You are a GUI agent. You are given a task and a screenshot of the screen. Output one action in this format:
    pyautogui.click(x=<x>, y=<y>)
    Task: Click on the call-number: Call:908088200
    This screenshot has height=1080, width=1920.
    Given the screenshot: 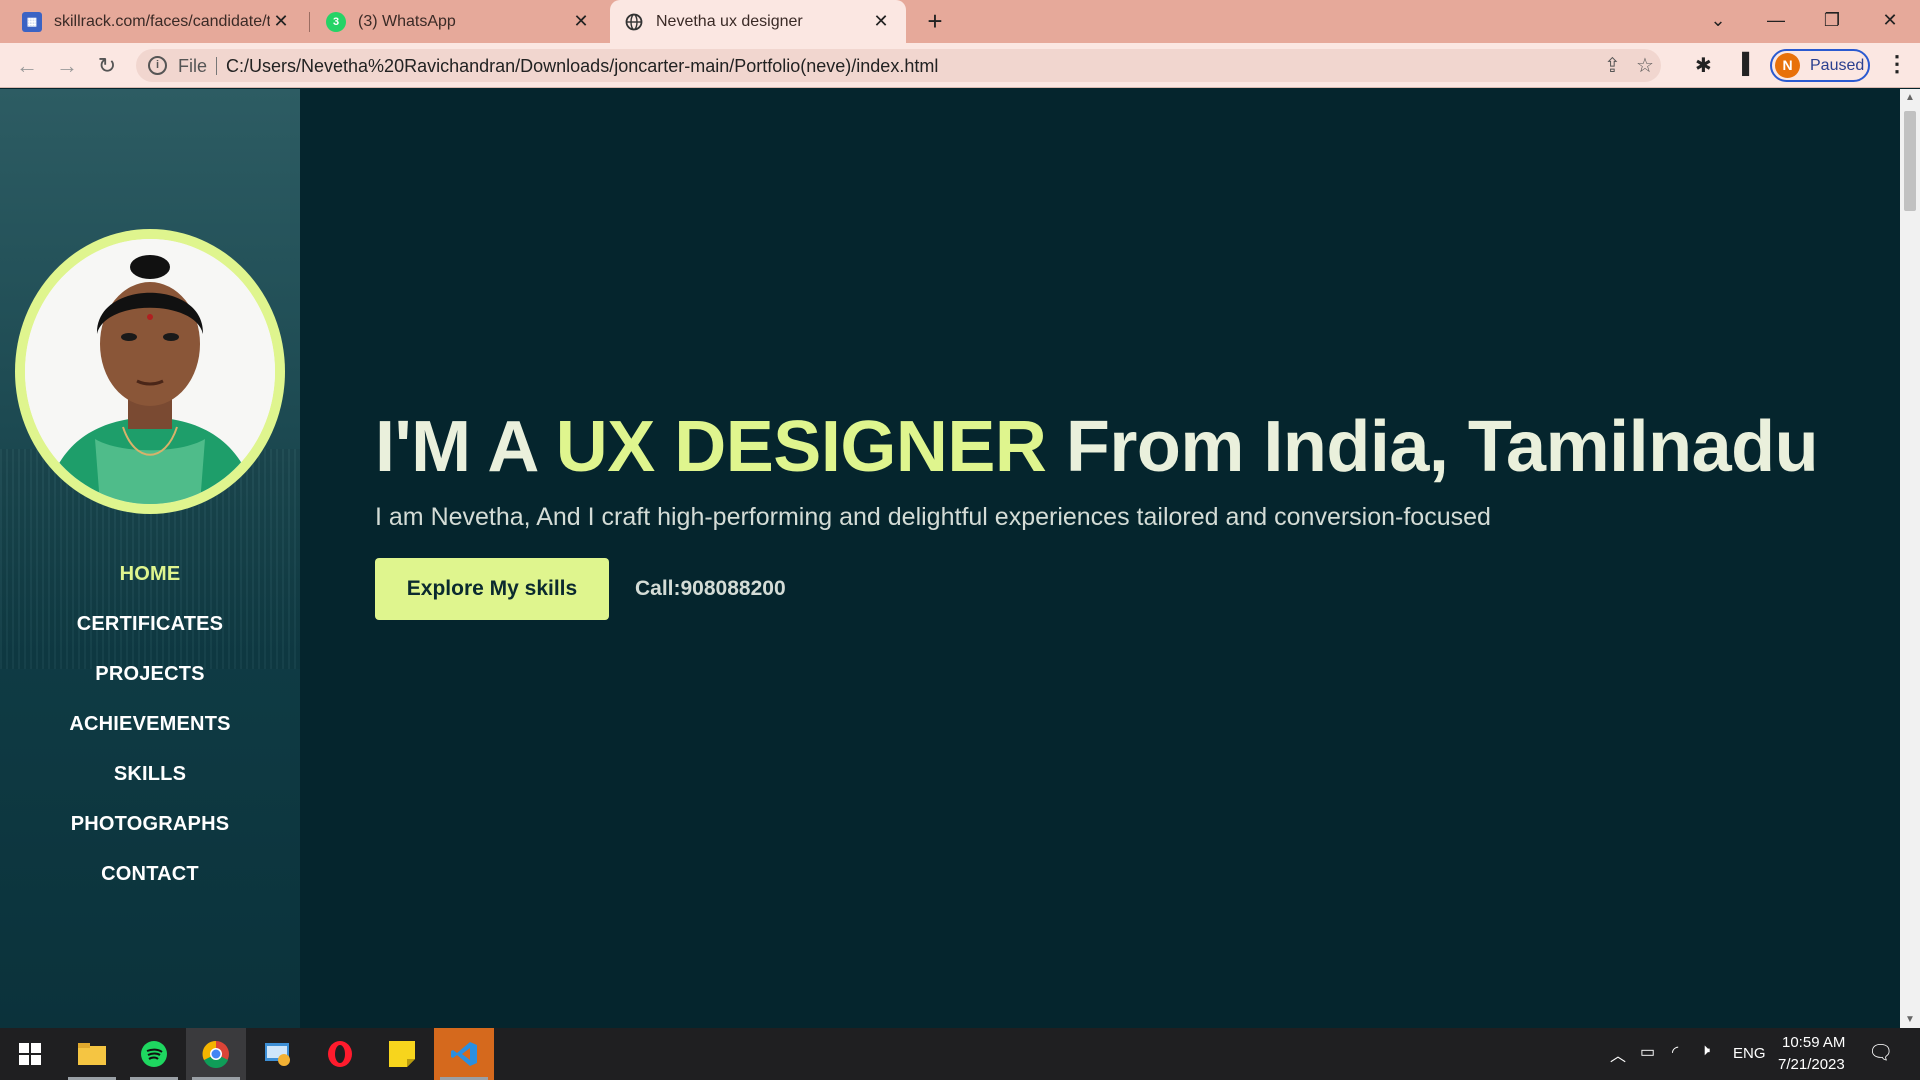 What is the action you would take?
    pyautogui.click(x=710, y=589)
    